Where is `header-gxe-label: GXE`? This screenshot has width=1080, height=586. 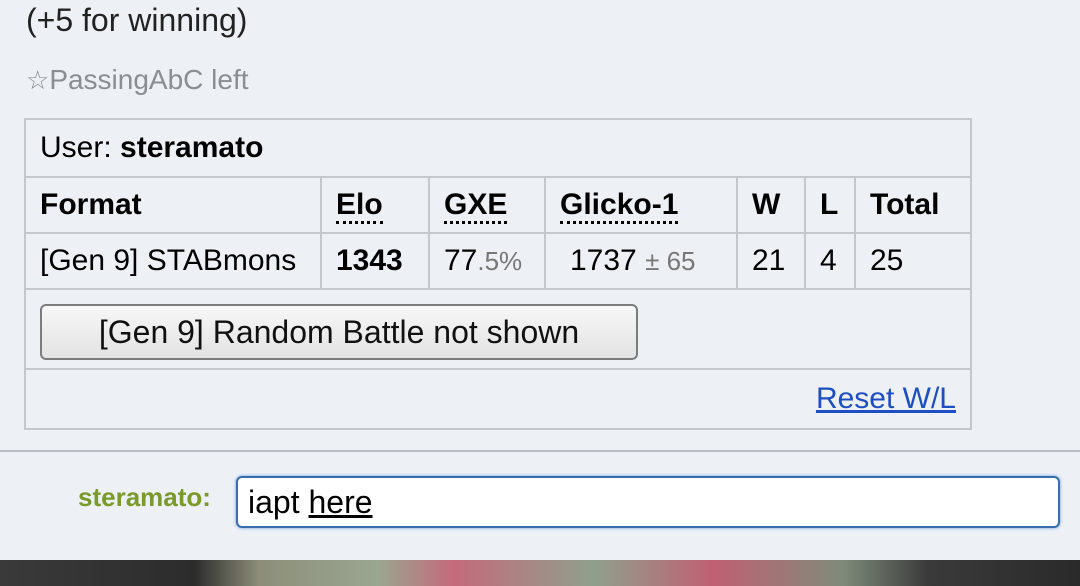
header-gxe-label: GXE is located at coordinates (476, 206).